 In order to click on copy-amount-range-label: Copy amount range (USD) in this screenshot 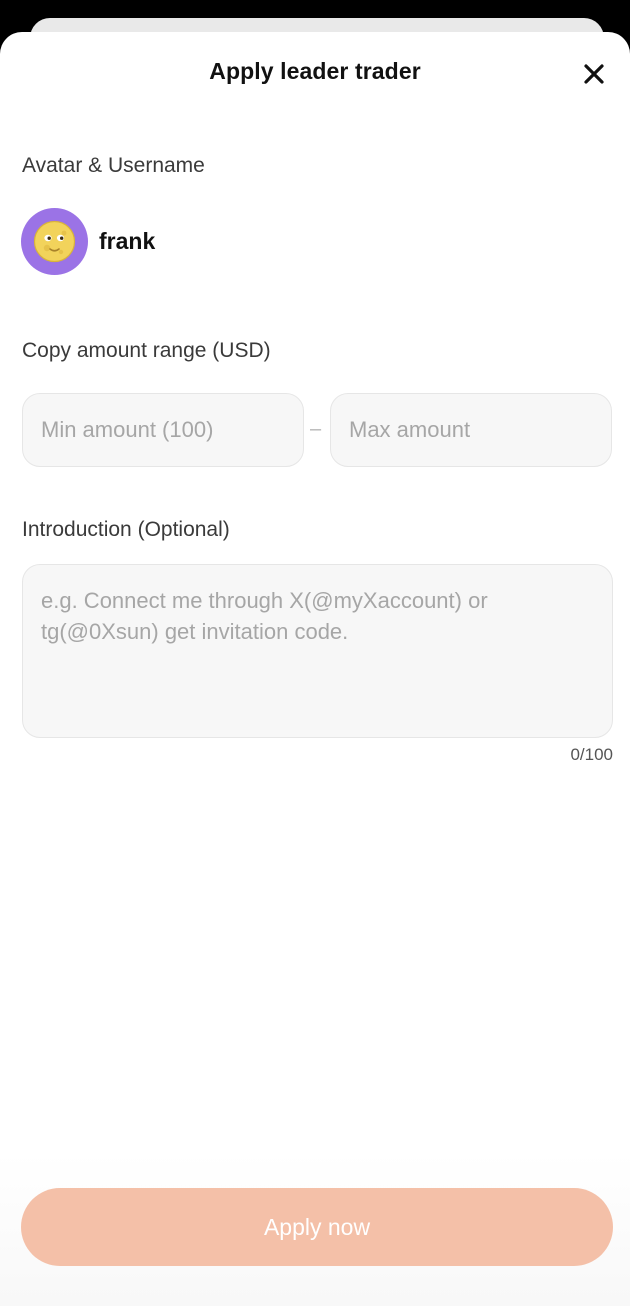, I will do `click(146, 350)`.